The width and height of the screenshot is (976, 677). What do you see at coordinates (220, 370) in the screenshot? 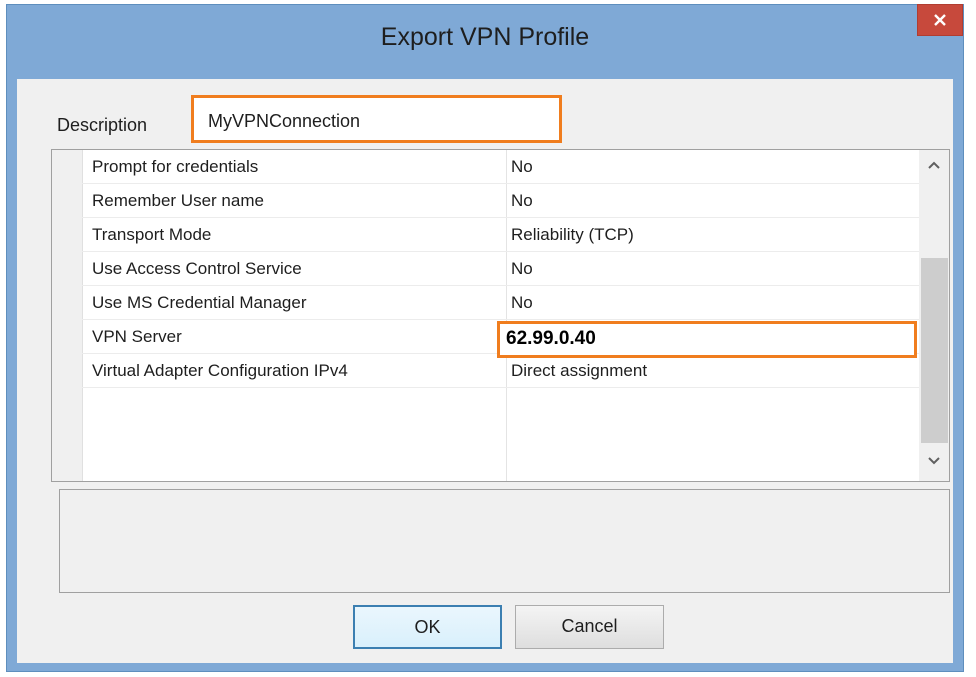
I see `property-name: Virtual Adapter Configuration IPv4` at bounding box center [220, 370].